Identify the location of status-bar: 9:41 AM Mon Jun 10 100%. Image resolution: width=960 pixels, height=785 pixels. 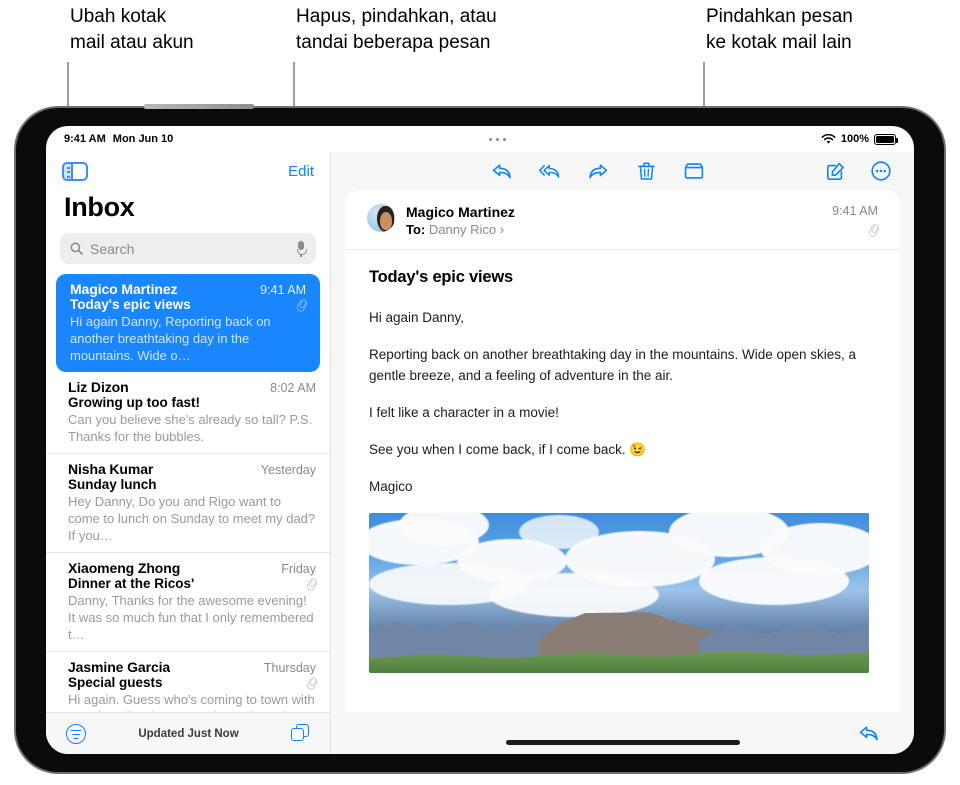
(480, 139).